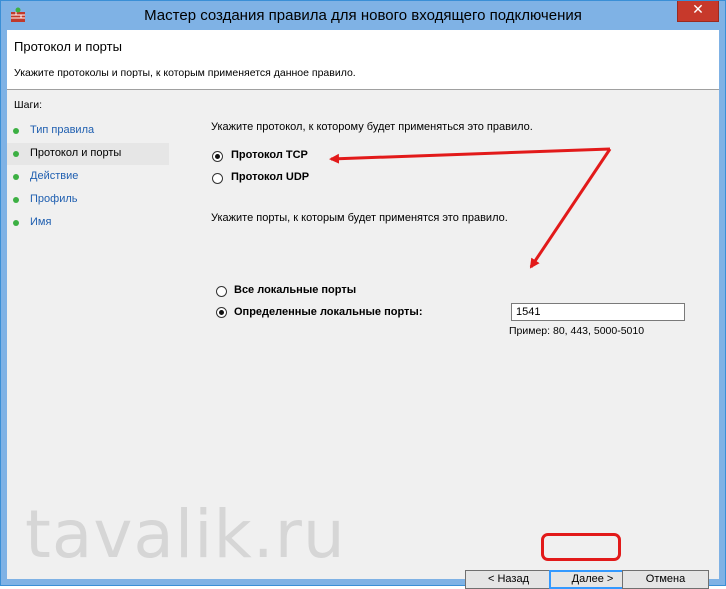 The image size is (726, 589). Describe the element at coordinates (470, 155) in the screenshot. I see `arrow-to-tcp` at that location.